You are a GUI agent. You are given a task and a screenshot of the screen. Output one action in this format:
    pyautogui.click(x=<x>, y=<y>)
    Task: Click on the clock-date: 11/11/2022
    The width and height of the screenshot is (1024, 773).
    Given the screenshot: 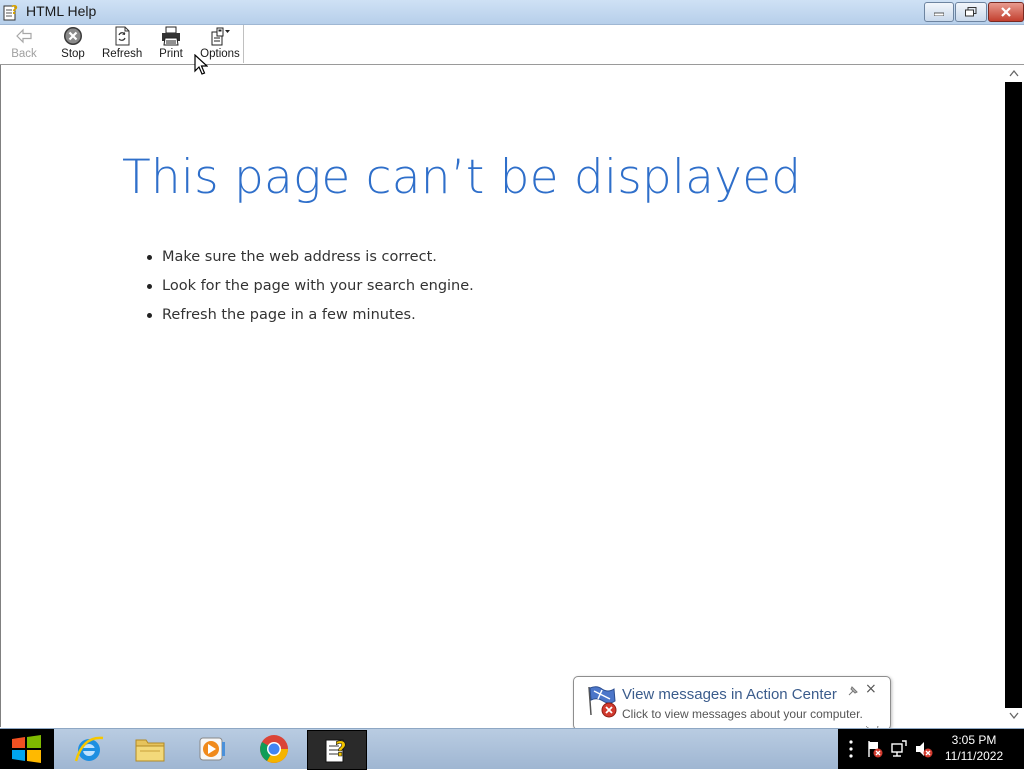 What is the action you would take?
    pyautogui.click(x=974, y=756)
    